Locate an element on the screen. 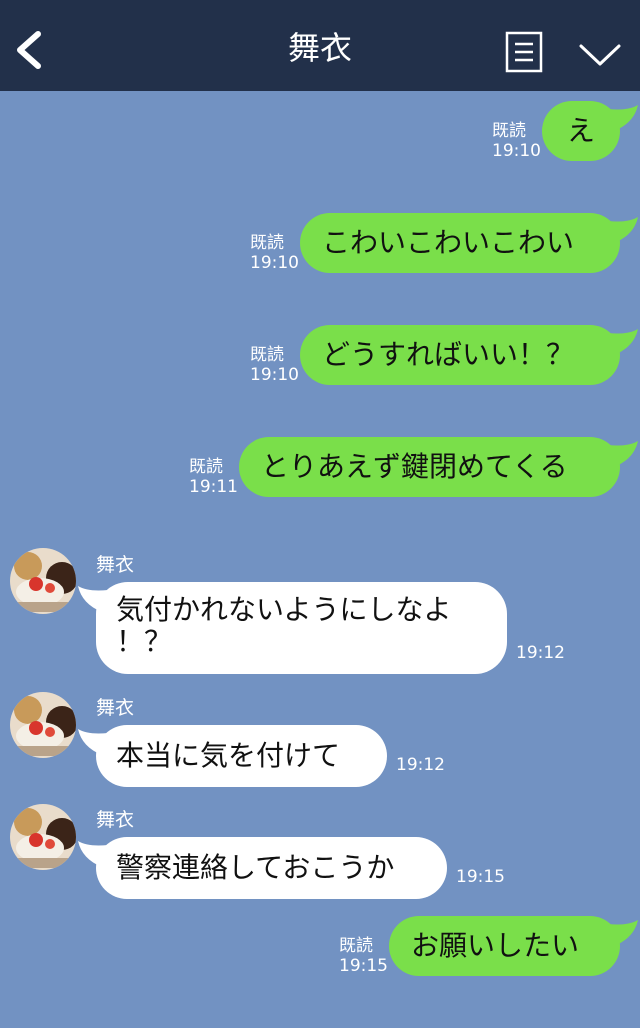 This screenshot has width=640, height=1028. message-text: とりあえず鍵閉めてくる is located at coordinates (414, 466).